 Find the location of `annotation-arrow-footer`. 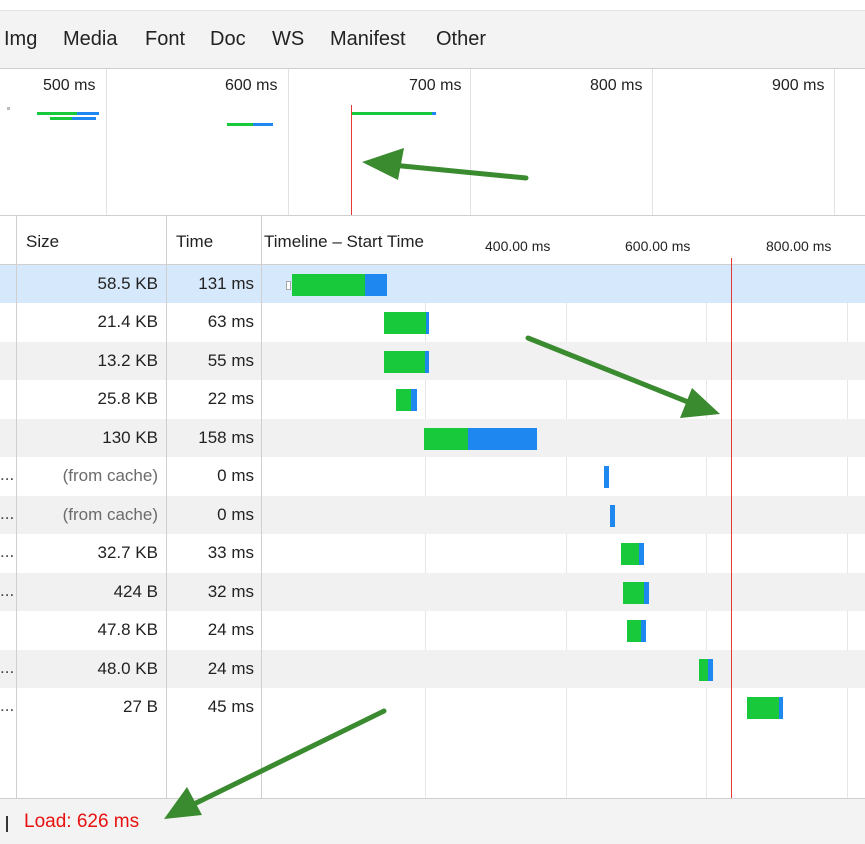

annotation-arrow-footer is located at coordinates (275, 763).